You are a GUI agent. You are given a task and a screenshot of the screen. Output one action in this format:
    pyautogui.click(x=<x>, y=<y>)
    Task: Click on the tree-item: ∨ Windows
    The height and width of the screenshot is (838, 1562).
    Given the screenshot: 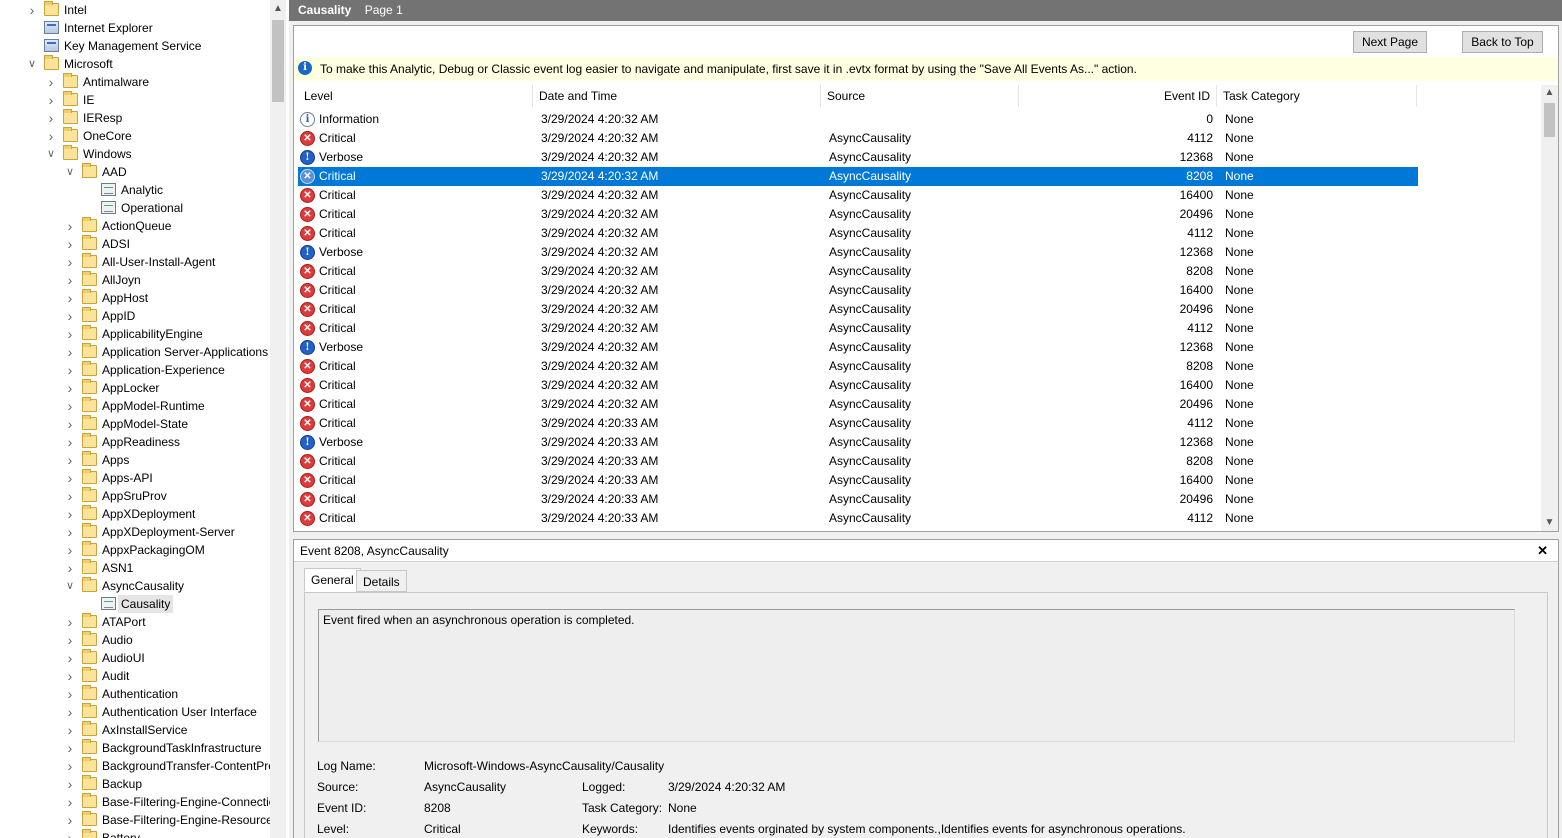 What is the action you would take?
    pyautogui.click(x=135, y=154)
    